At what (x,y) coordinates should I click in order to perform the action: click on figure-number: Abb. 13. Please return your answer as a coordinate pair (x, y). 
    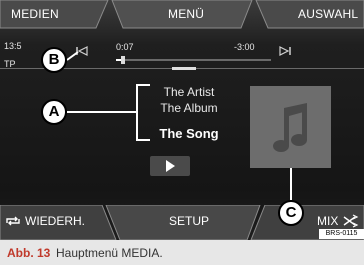
    Looking at the image, I should click on (29, 253).